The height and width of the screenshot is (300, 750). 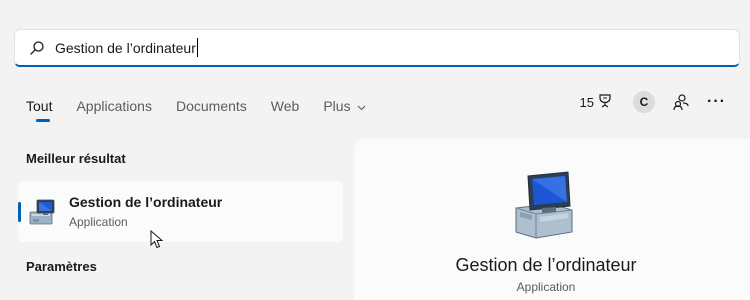 I want to click on tab-web: Web, so click(x=285, y=106).